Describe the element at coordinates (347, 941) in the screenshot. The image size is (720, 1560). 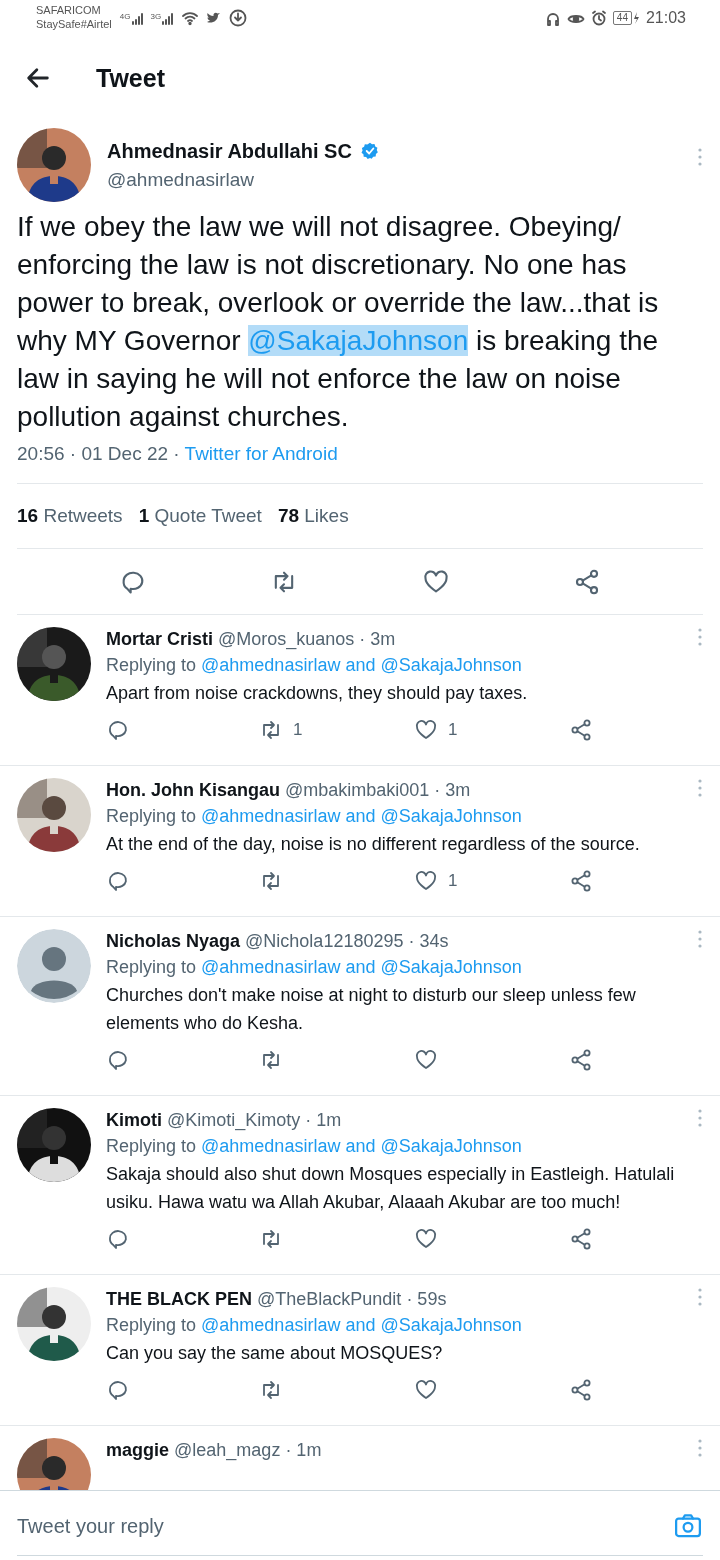
I see `reply-handle-time: @Nichola12180295 · 34s` at that location.